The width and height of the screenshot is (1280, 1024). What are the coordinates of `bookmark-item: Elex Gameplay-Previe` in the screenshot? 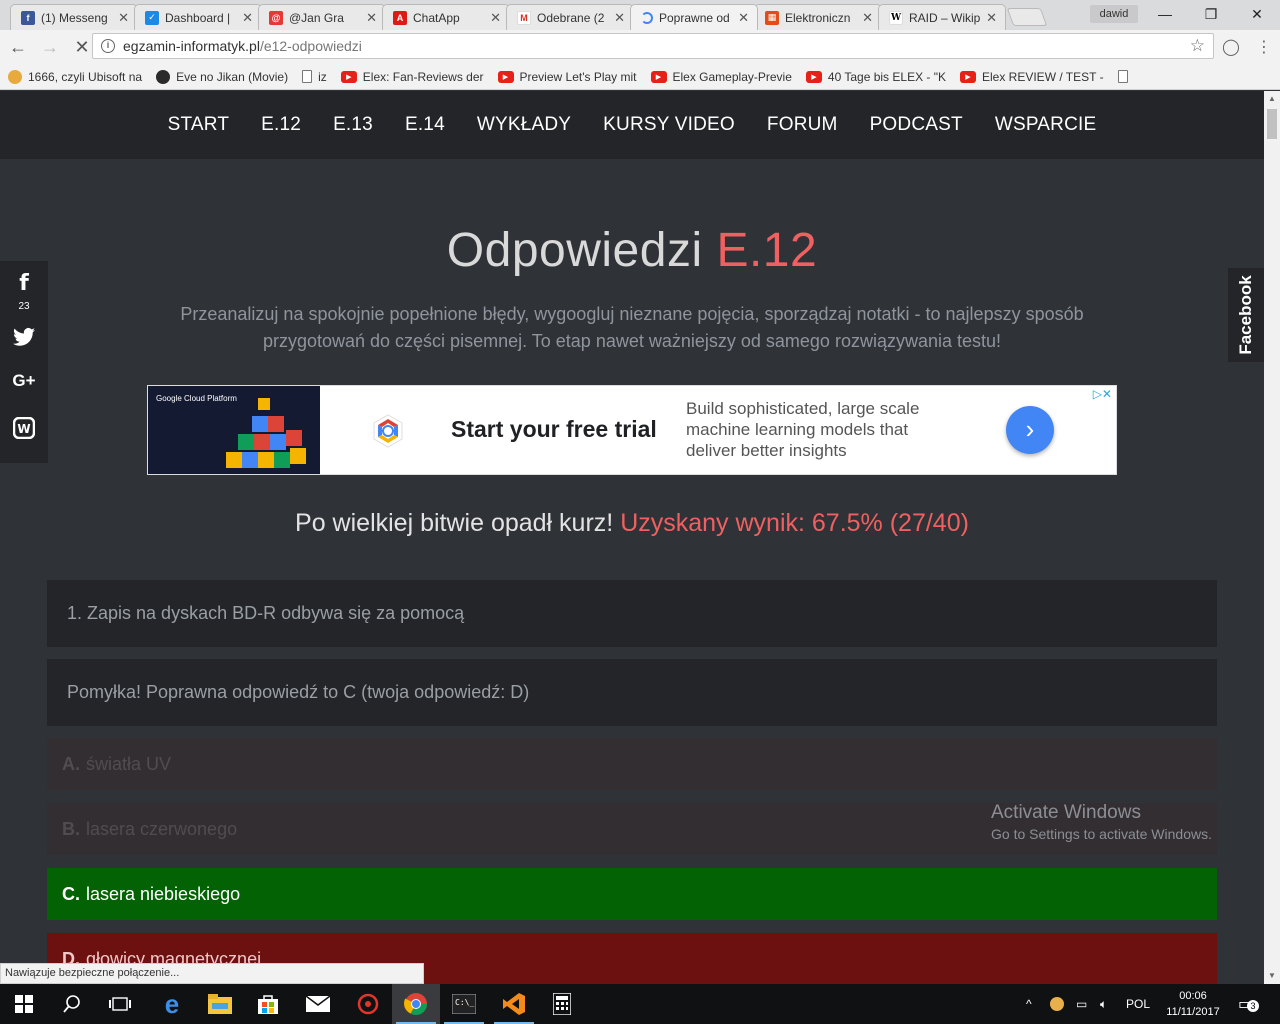 It's located at (721, 77).